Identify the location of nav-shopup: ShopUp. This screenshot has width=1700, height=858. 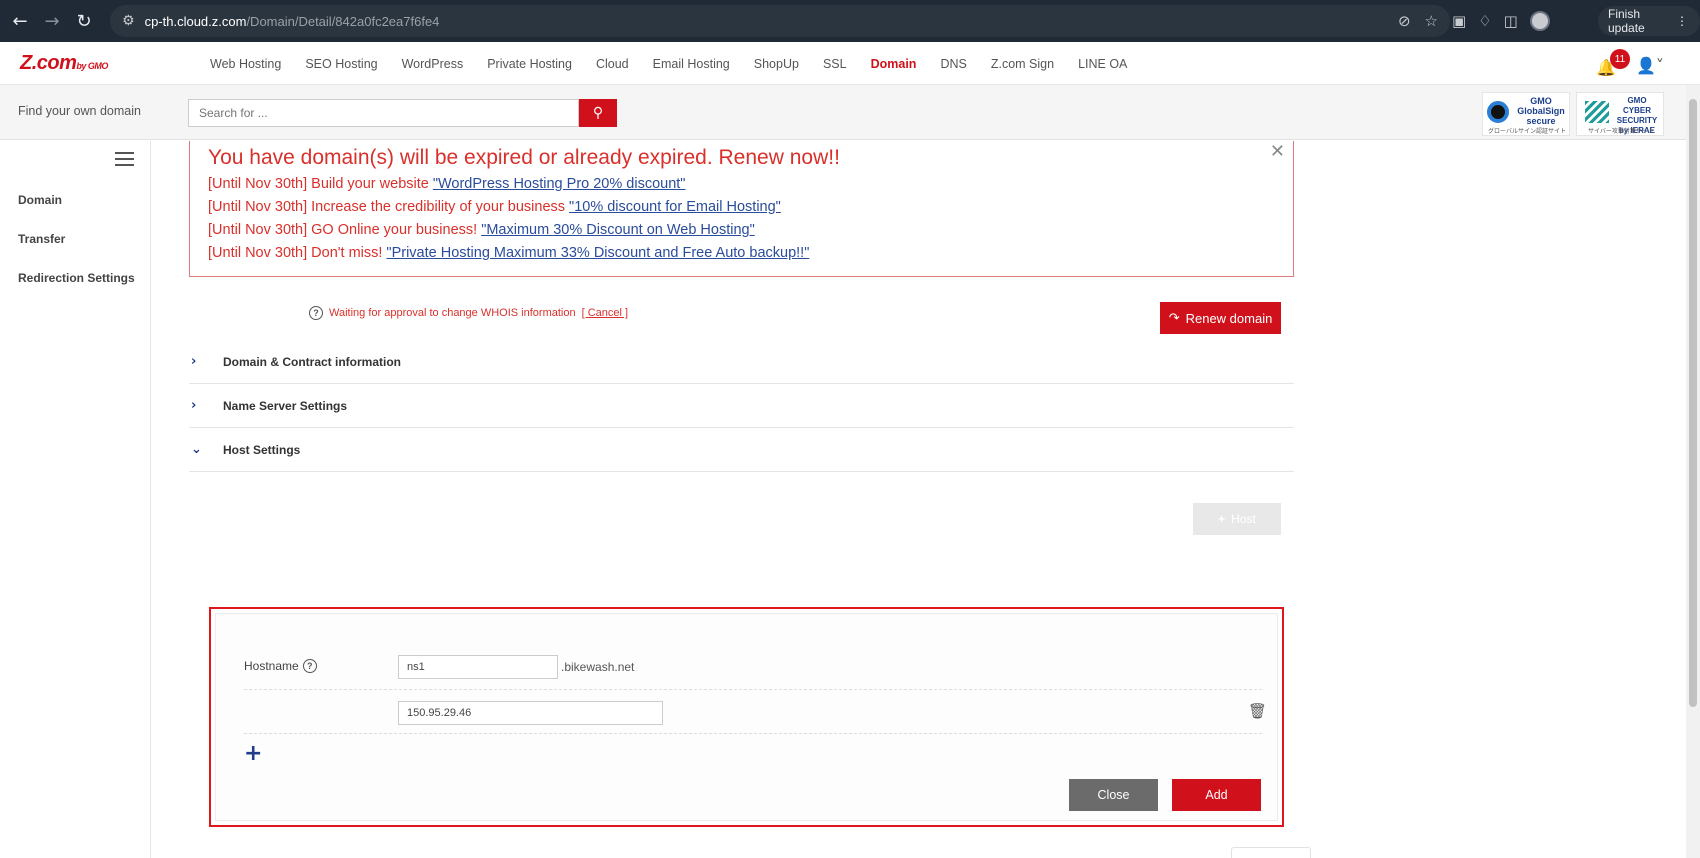
(776, 64).